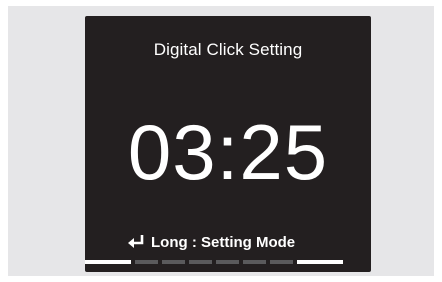 The image size is (442, 282). What do you see at coordinates (136, 241) in the screenshot?
I see `enter-icon` at bounding box center [136, 241].